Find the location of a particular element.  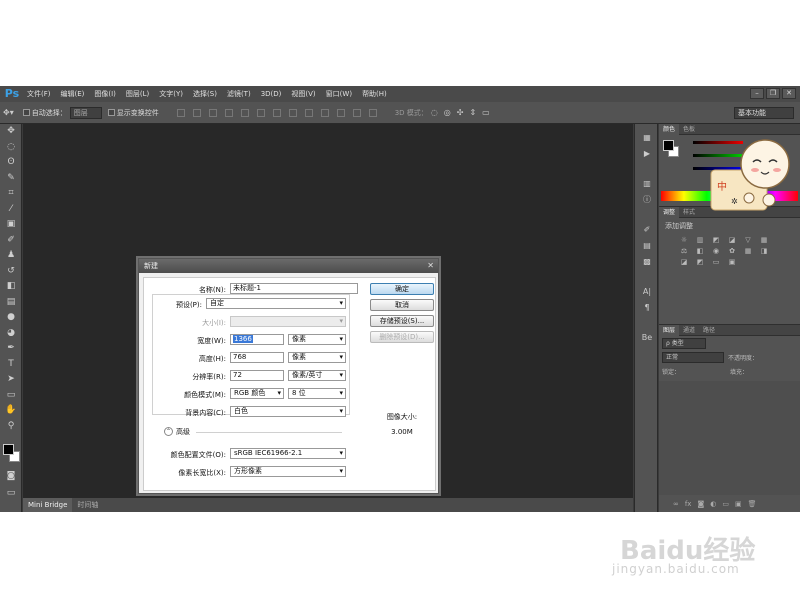

close-button: ✕ is located at coordinates (789, 93).